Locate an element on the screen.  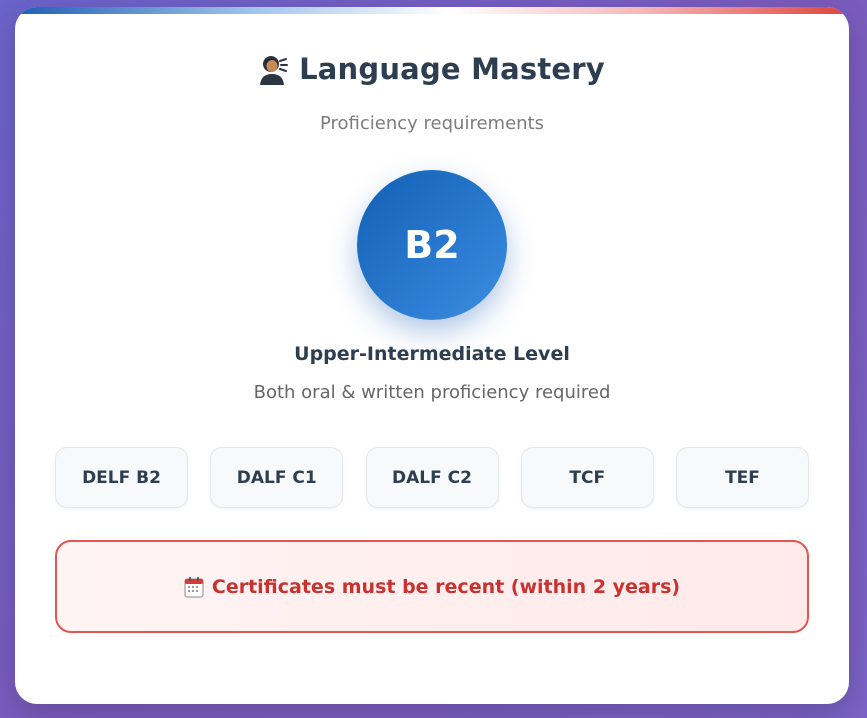
calendar-icon is located at coordinates (194, 587).